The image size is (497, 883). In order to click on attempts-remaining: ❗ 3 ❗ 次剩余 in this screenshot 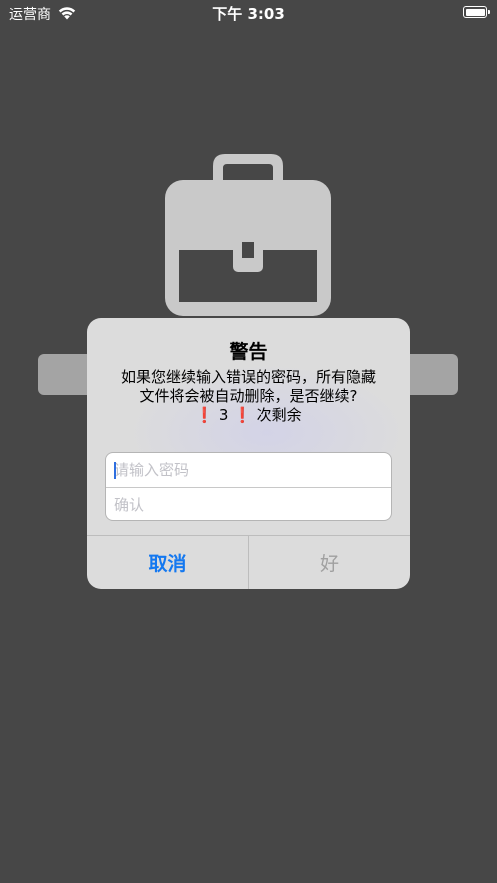, I will do `click(248, 415)`.